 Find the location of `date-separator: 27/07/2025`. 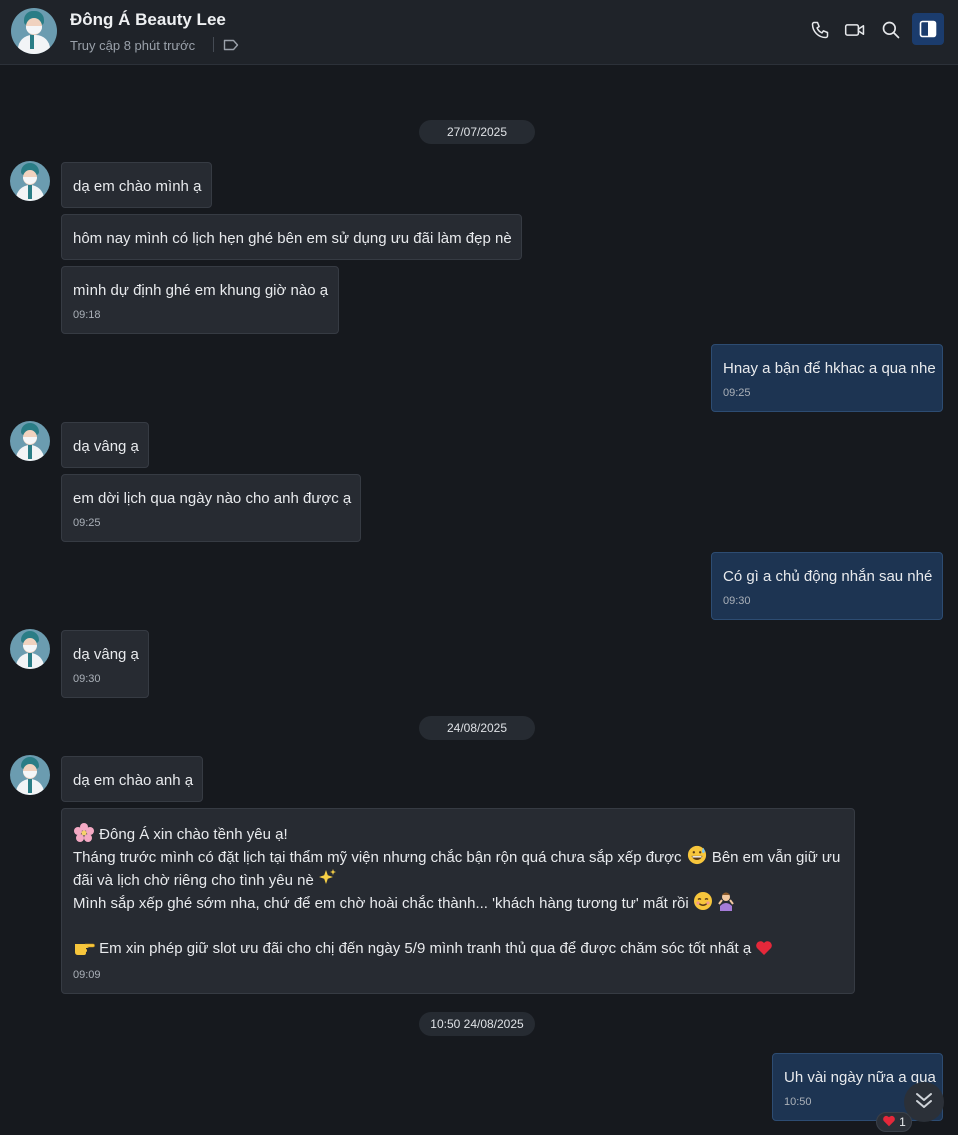

date-separator: 27/07/2025 is located at coordinates (477, 132).